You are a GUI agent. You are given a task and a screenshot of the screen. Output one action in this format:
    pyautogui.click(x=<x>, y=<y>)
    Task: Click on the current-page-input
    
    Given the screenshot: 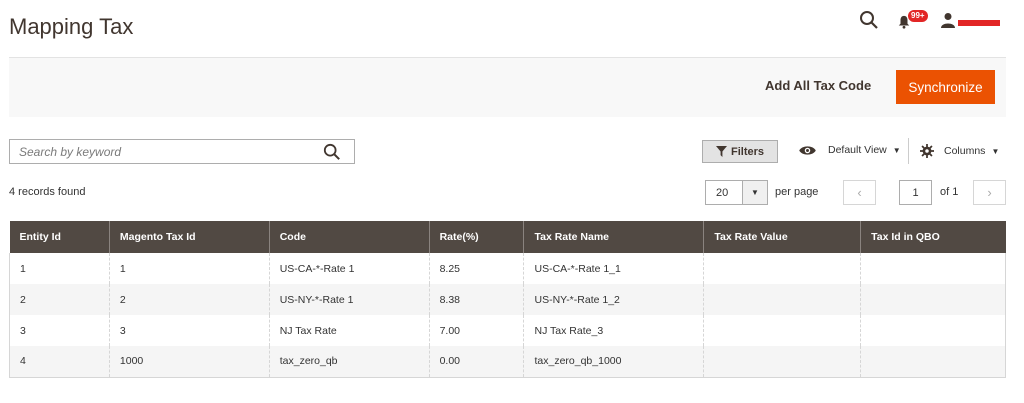 What is the action you would take?
    pyautogui.click(x=915, y=192)
    